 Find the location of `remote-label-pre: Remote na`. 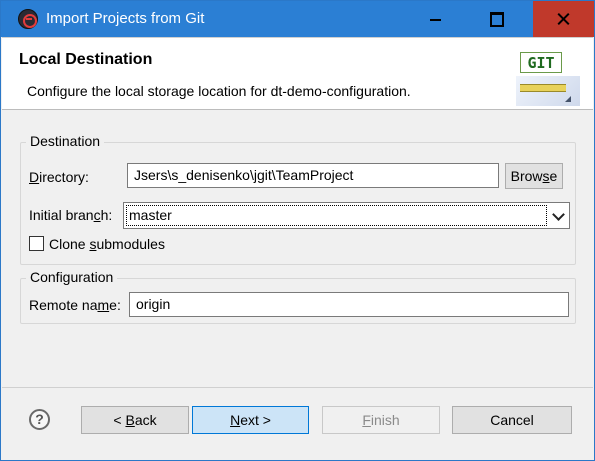

remote-label-pre: Remote na is located at coordinates (63, 305).